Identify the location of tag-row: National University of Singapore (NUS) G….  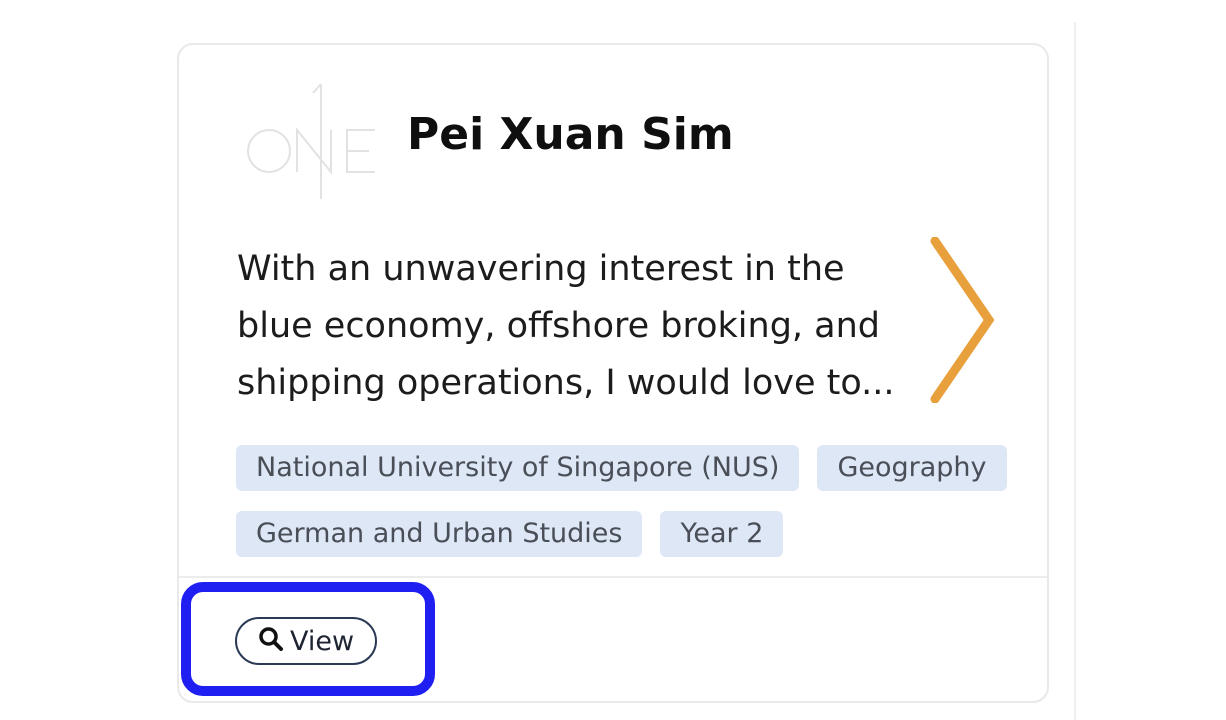
(621, 468).